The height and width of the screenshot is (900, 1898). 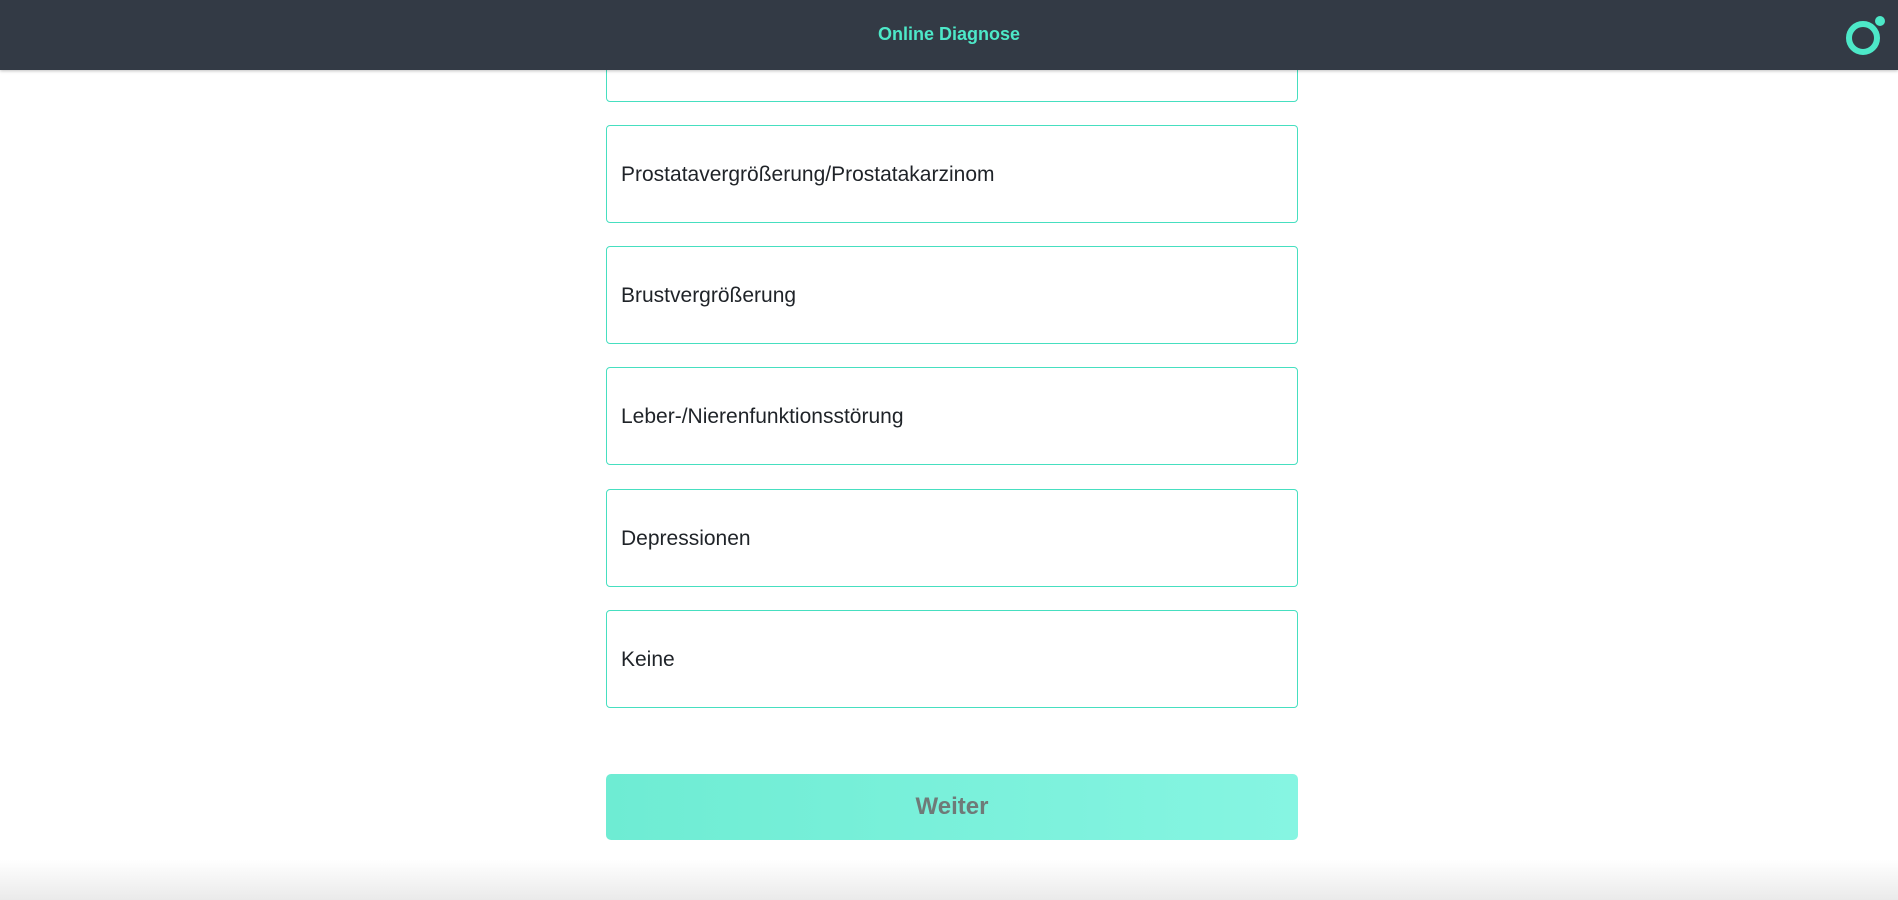 I want to click on option-label: Depressionen, so click(x=686, y=538).